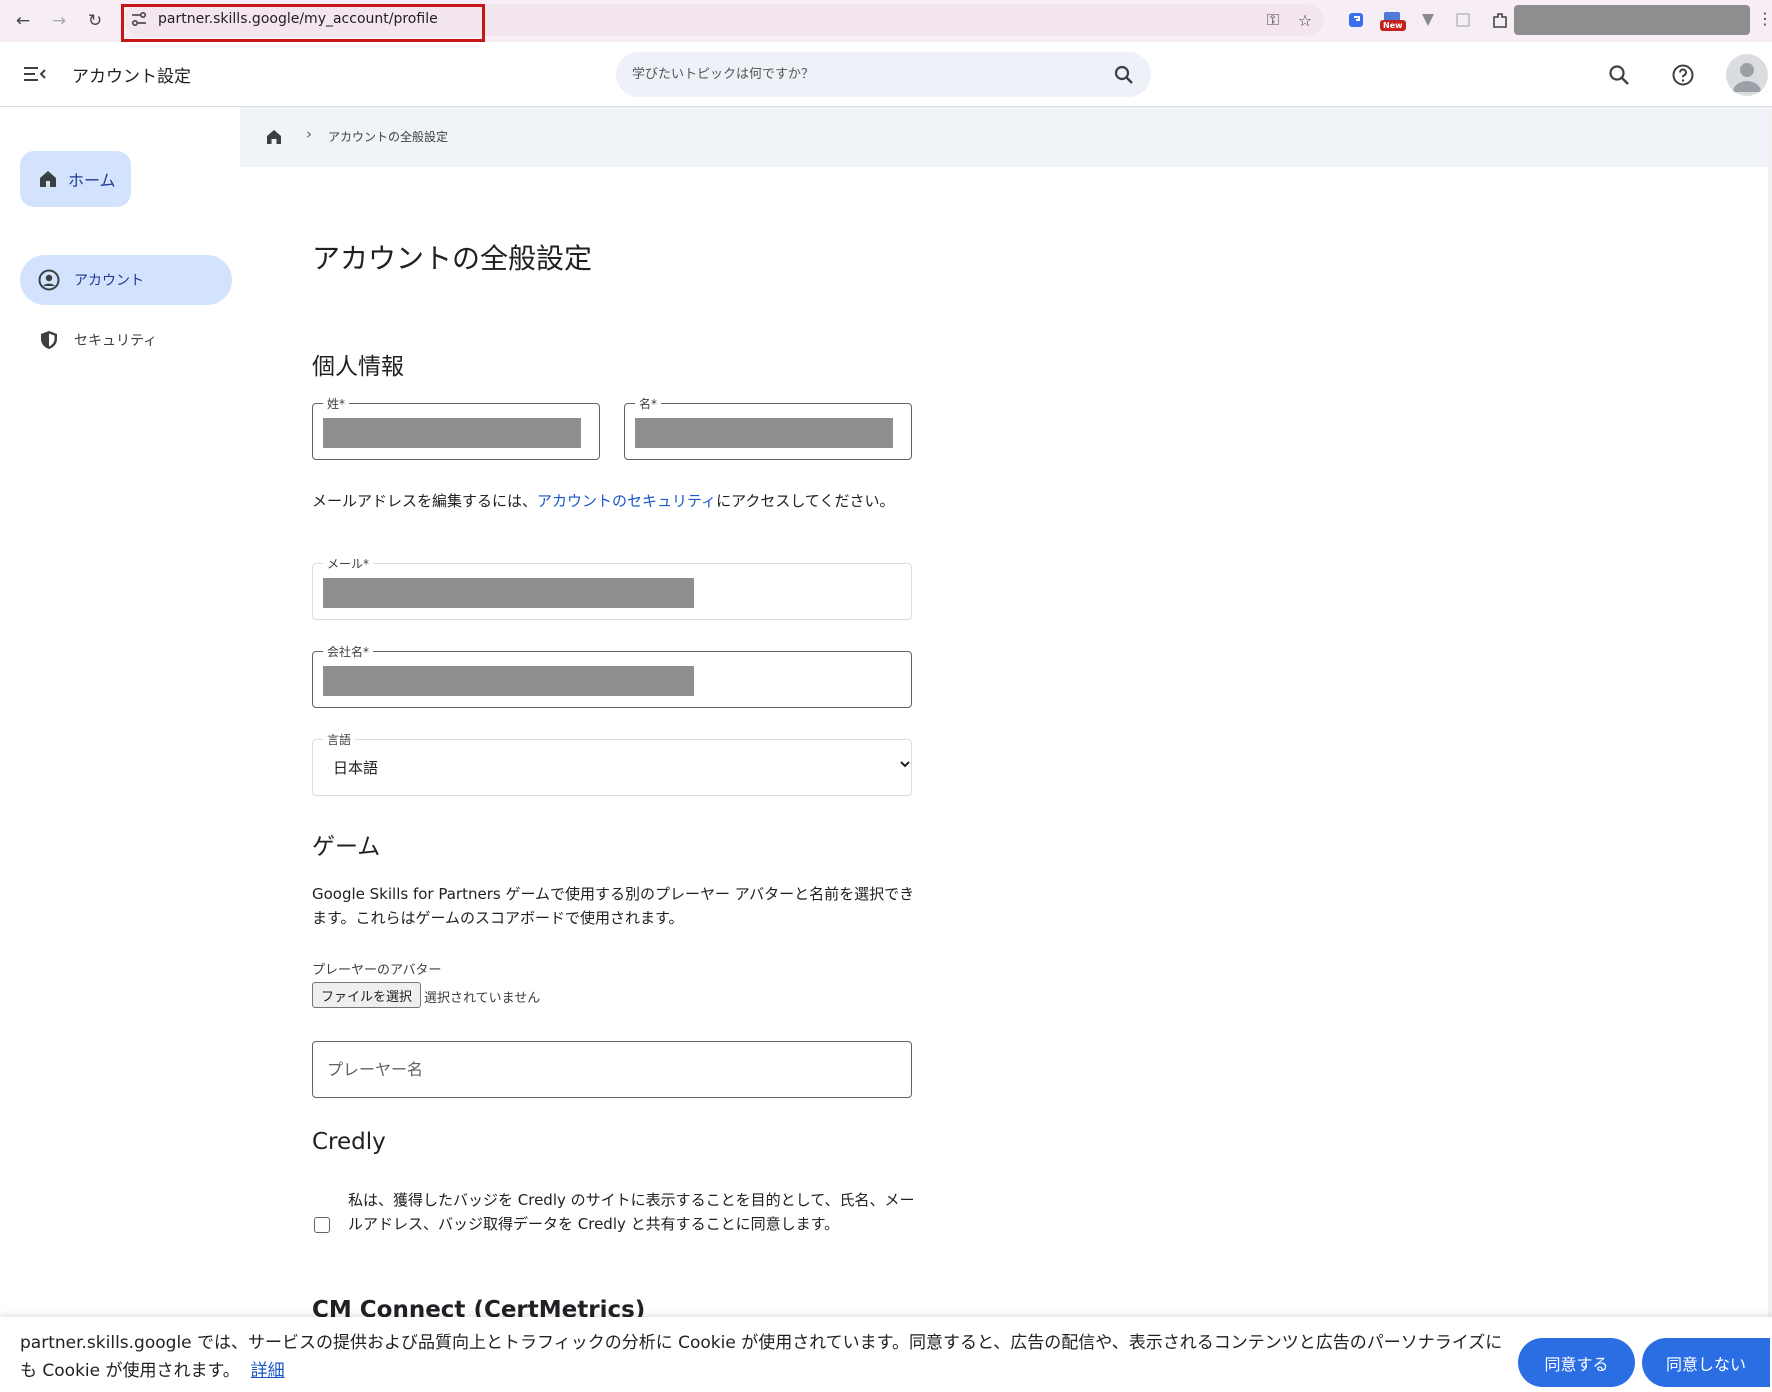 The height and width of the screenshot is (1392, 1772). I want to click on credly-heading: Credly, so click(349, 1142).